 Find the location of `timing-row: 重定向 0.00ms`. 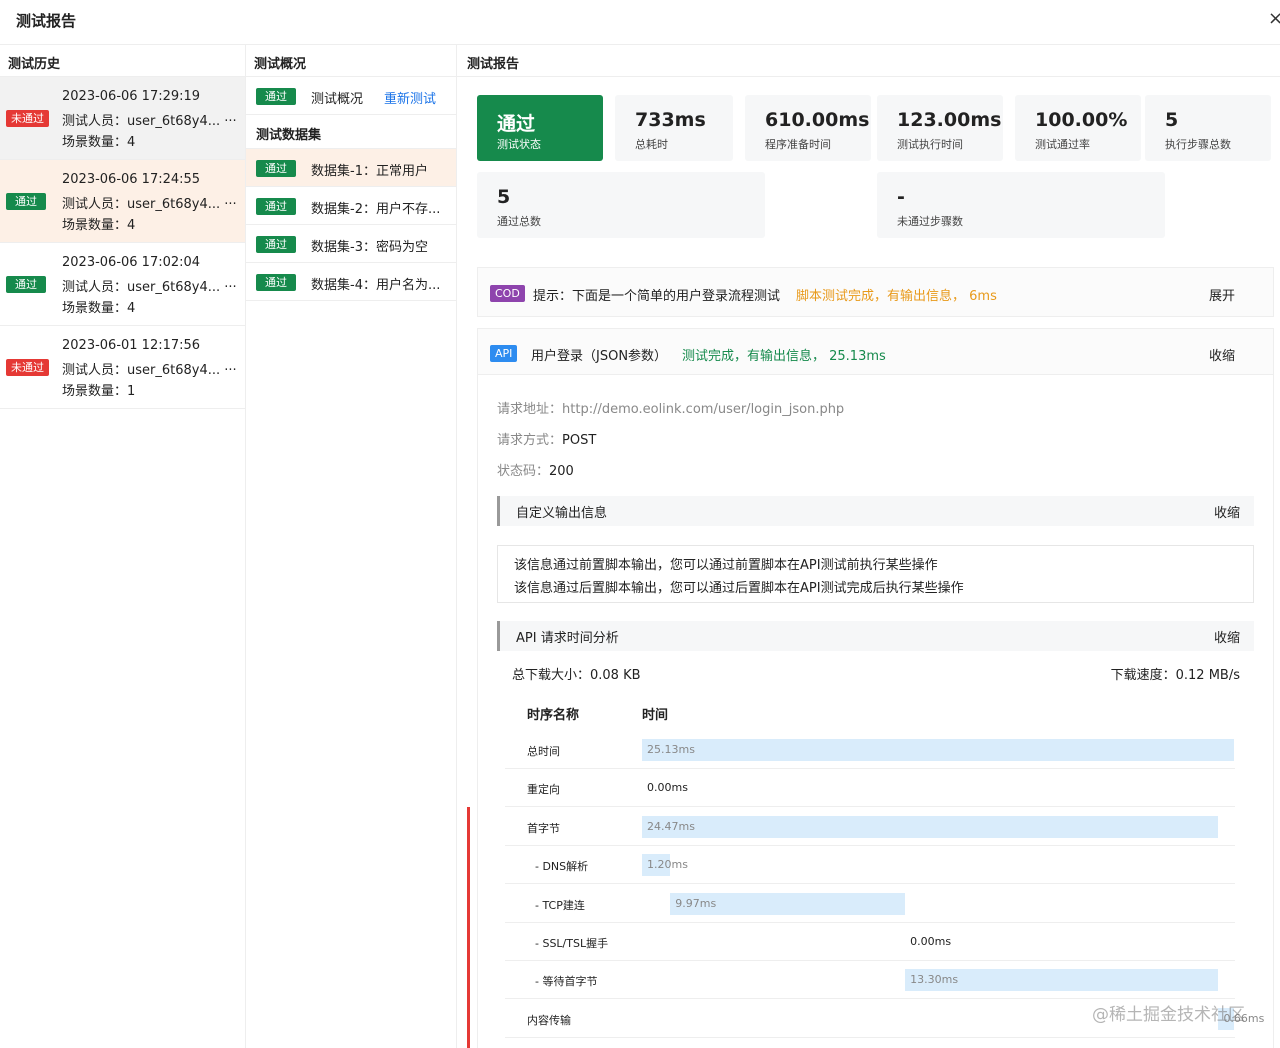

timing-row: 重定向 0.00ms is located at coordinates (870, 788).